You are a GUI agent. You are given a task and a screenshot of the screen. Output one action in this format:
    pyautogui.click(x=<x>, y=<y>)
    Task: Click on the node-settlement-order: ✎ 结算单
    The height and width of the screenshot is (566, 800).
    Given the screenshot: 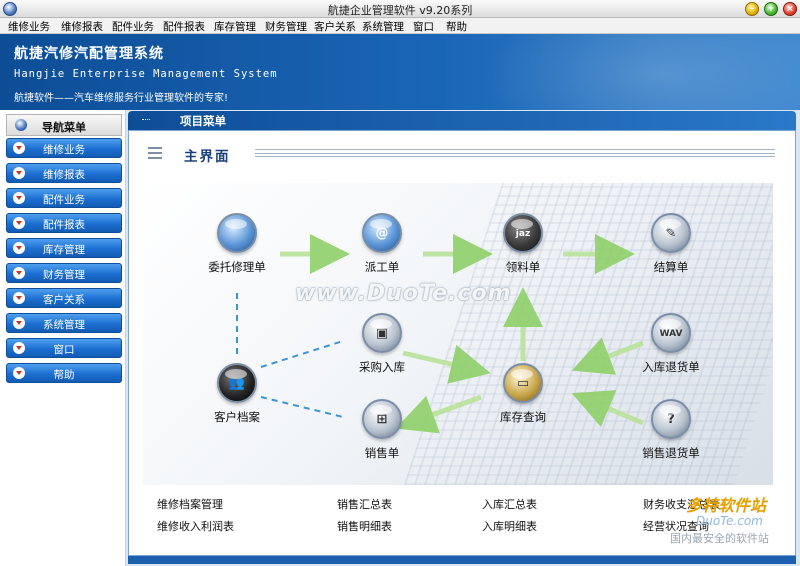 What is the action you would take?
    pyautogui.click(x=671, y=244)
    